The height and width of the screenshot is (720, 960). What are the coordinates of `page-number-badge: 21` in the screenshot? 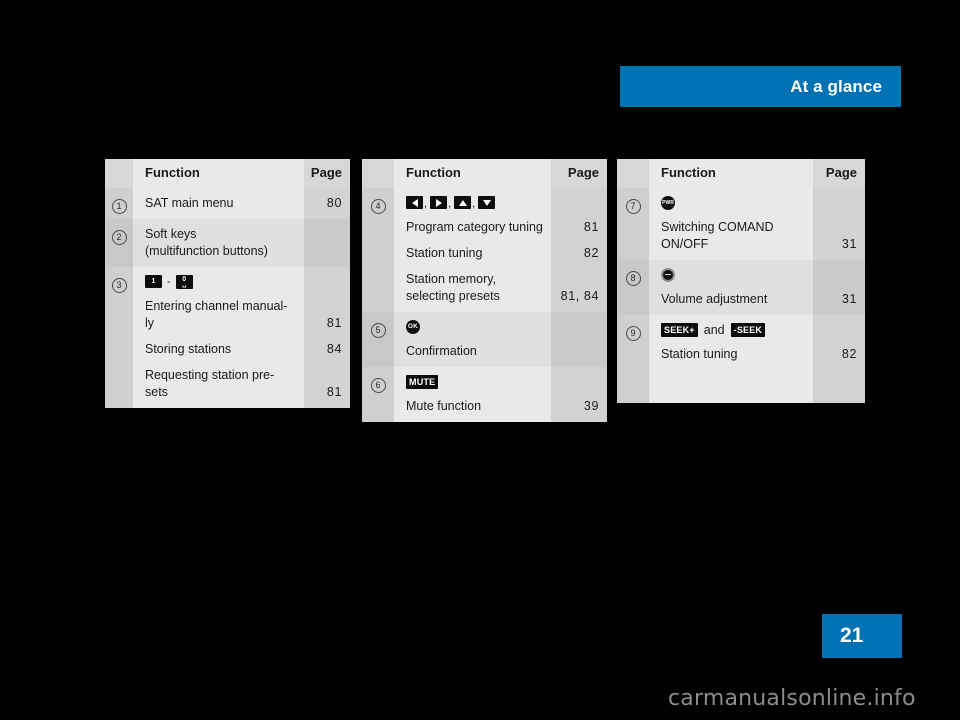 It's located at (862, 636).